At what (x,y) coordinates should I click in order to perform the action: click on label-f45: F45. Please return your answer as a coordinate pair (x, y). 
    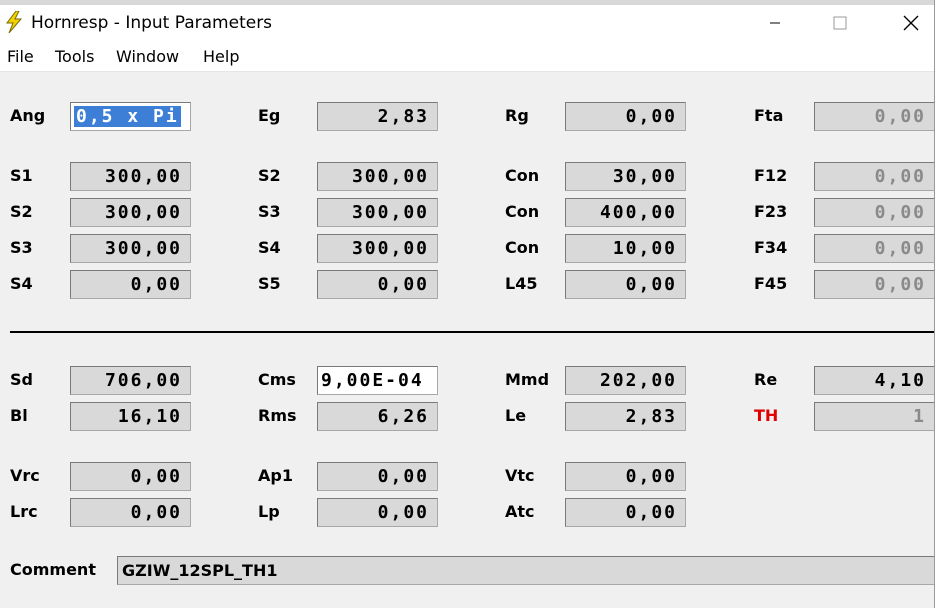
    Looking at the image, I should click on (771, 283).